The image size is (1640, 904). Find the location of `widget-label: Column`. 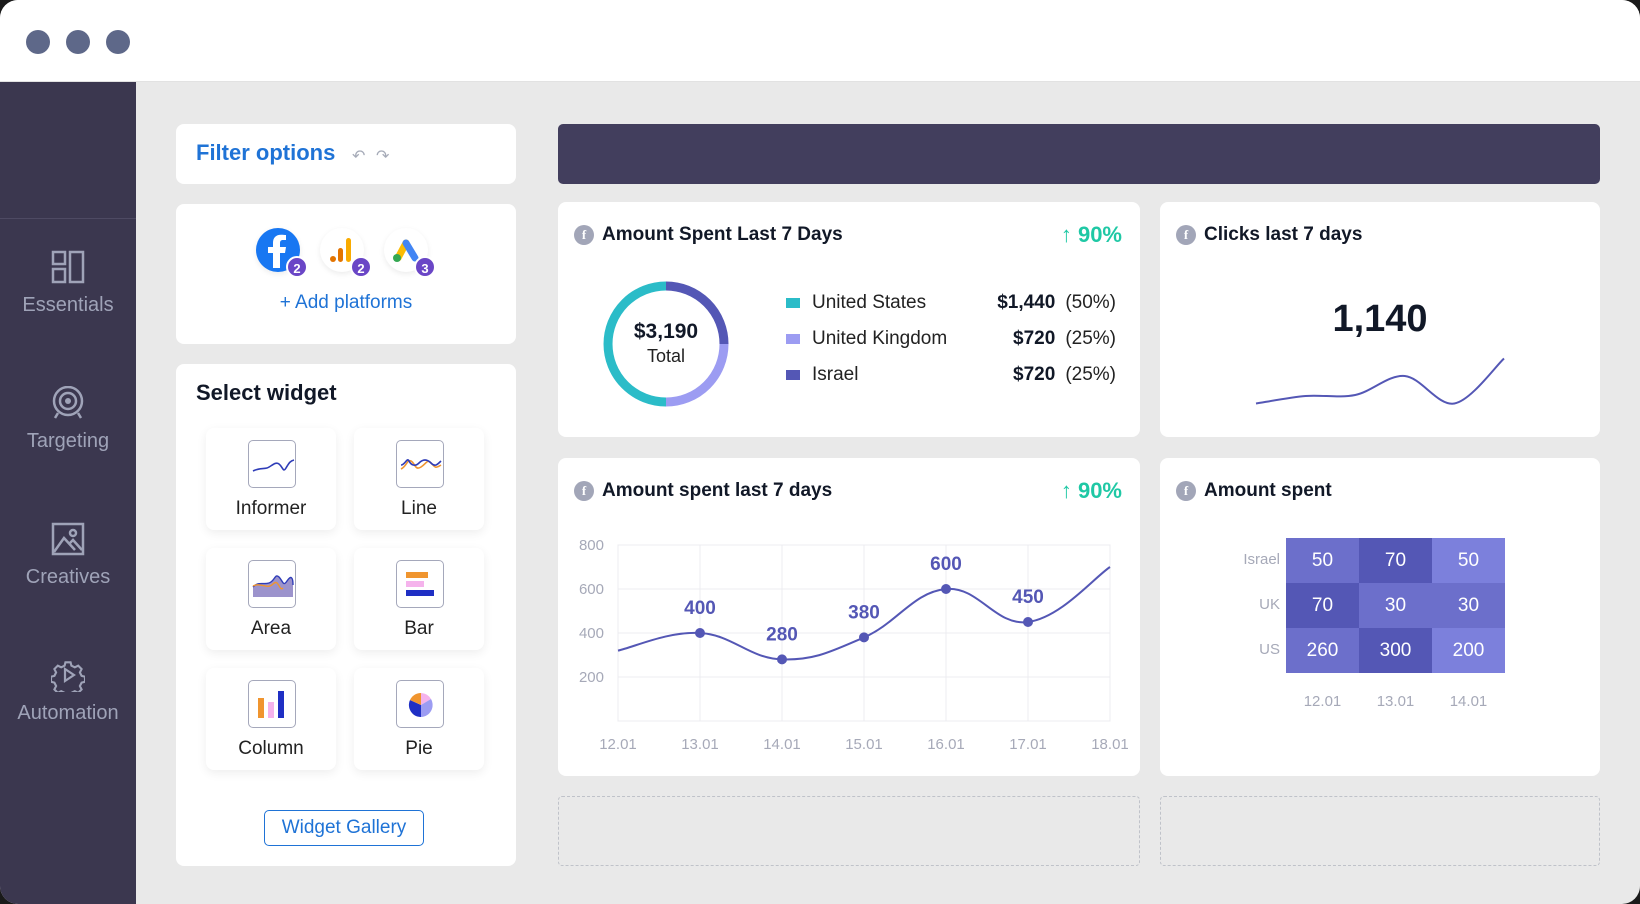

widget-label: Column is located at coordinates (271, 748).